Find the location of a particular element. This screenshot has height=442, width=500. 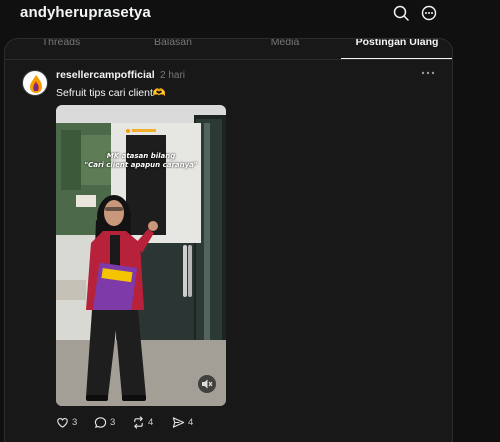

avatar is located at coordinates (35, 83).